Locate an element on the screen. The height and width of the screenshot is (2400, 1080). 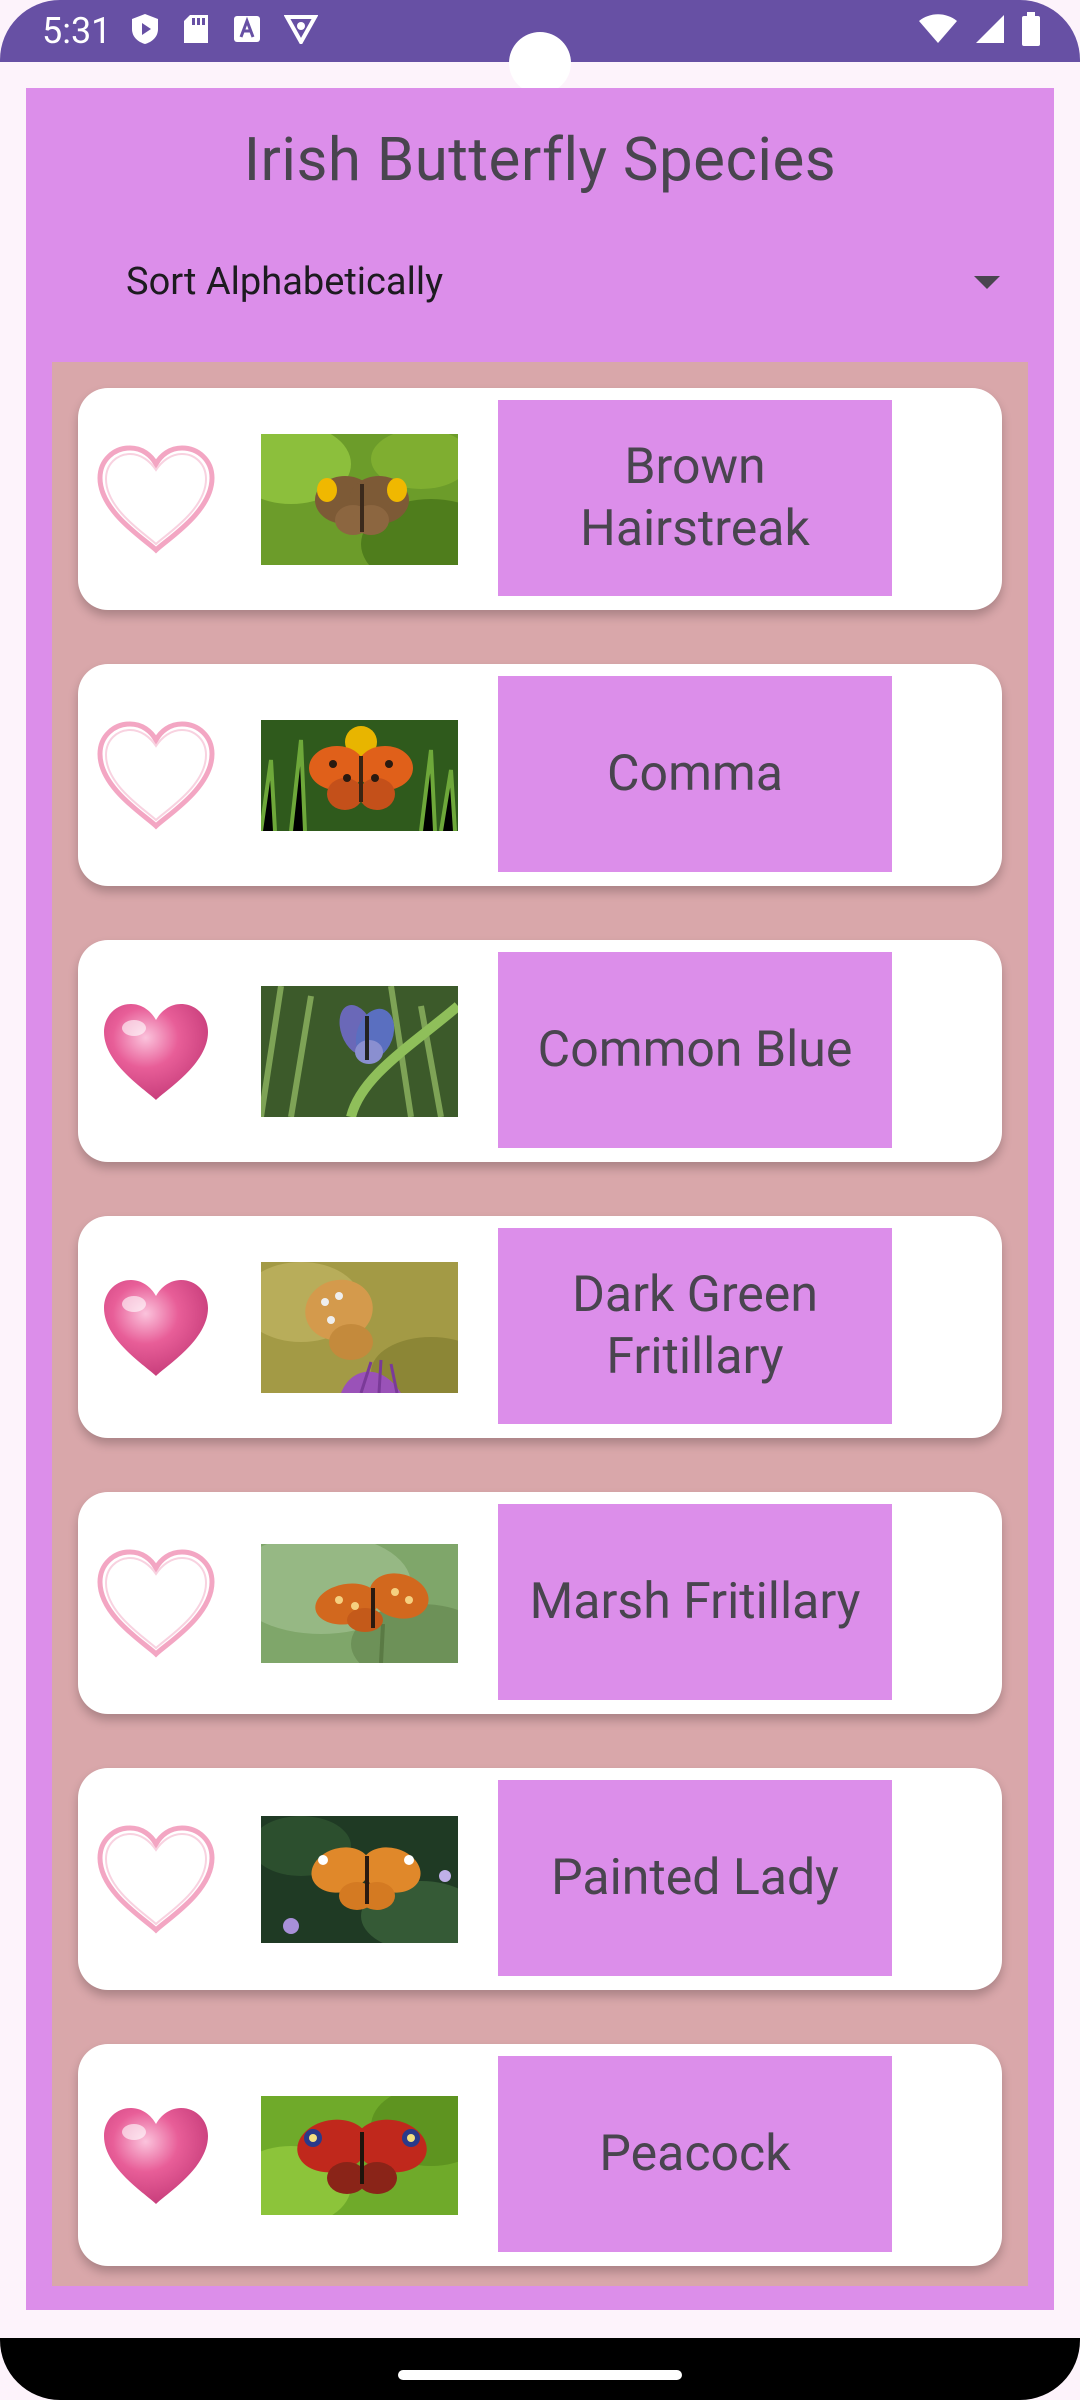
butterfly-name: Marsh Fritillary is located at coordinates (695, 1602).